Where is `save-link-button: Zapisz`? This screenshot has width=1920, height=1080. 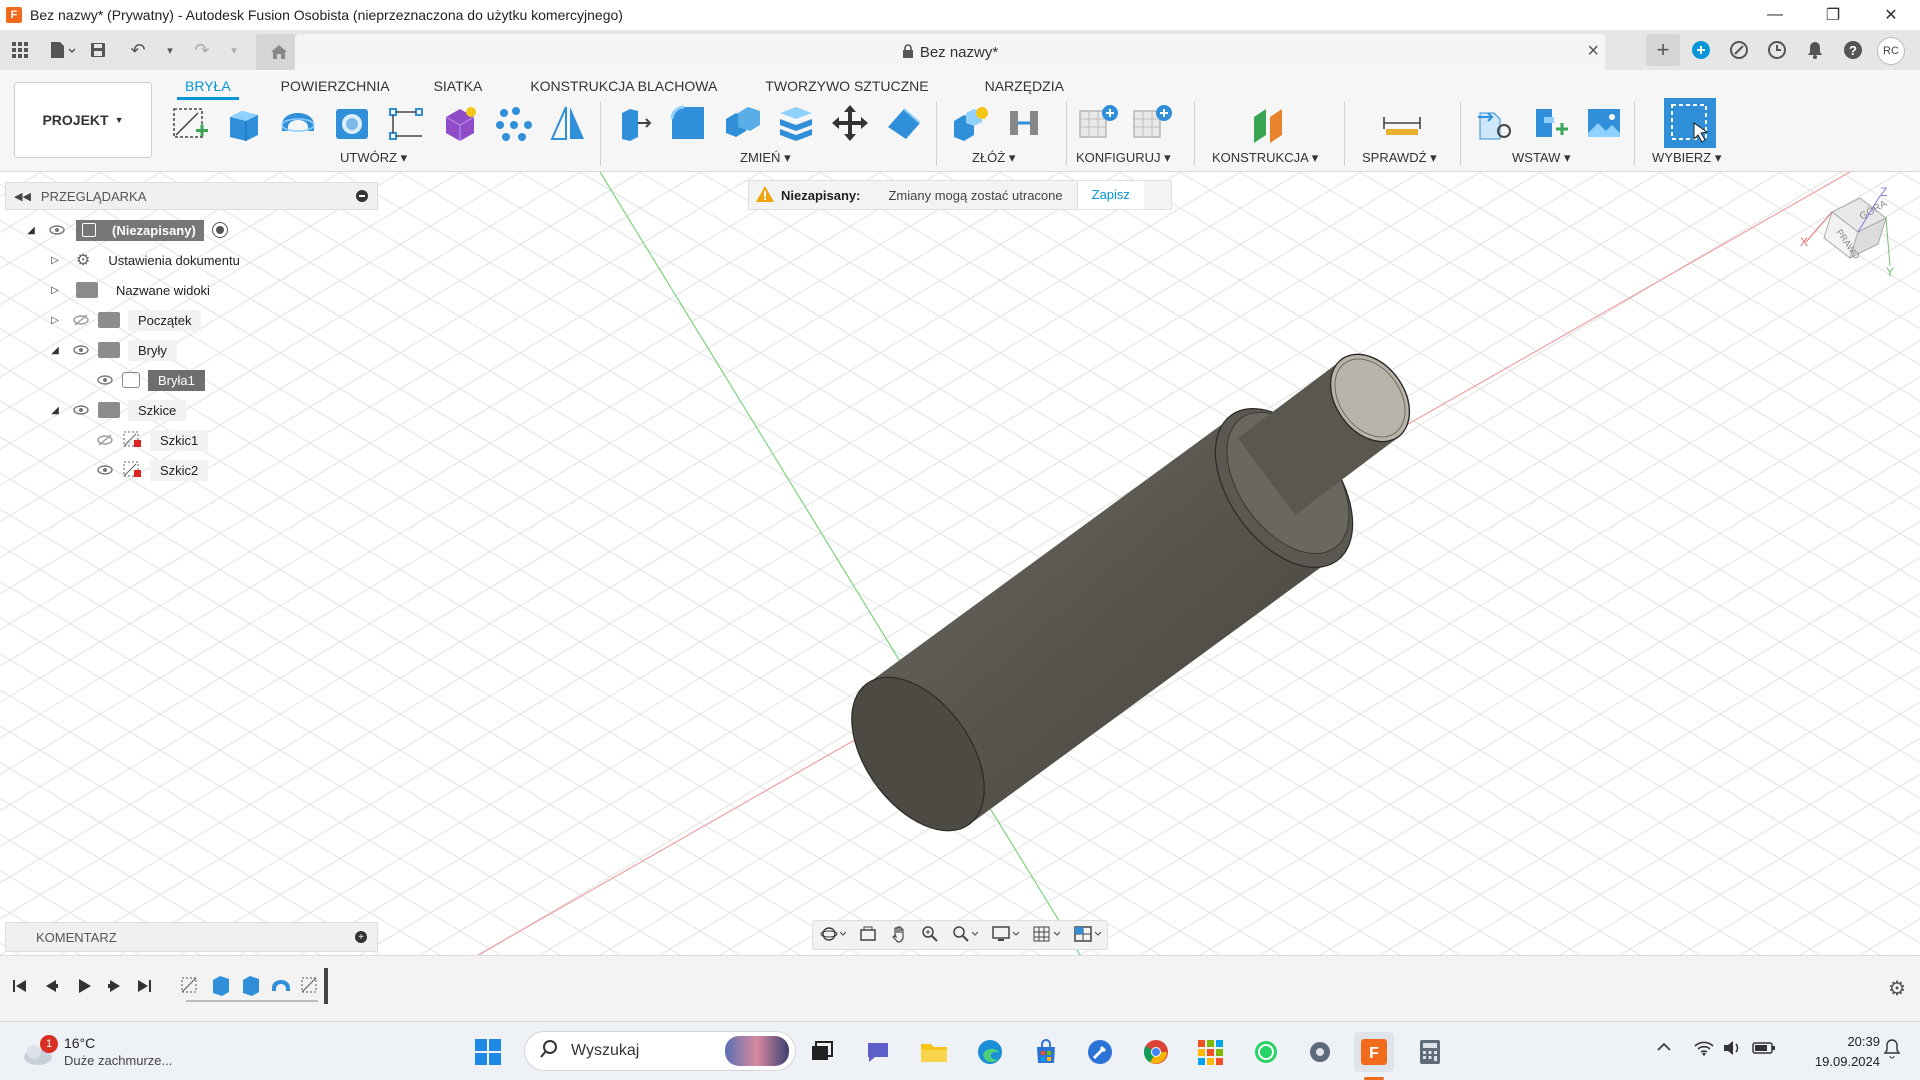
save-link-button: Zapisz is located at coordinates (1110, 195).